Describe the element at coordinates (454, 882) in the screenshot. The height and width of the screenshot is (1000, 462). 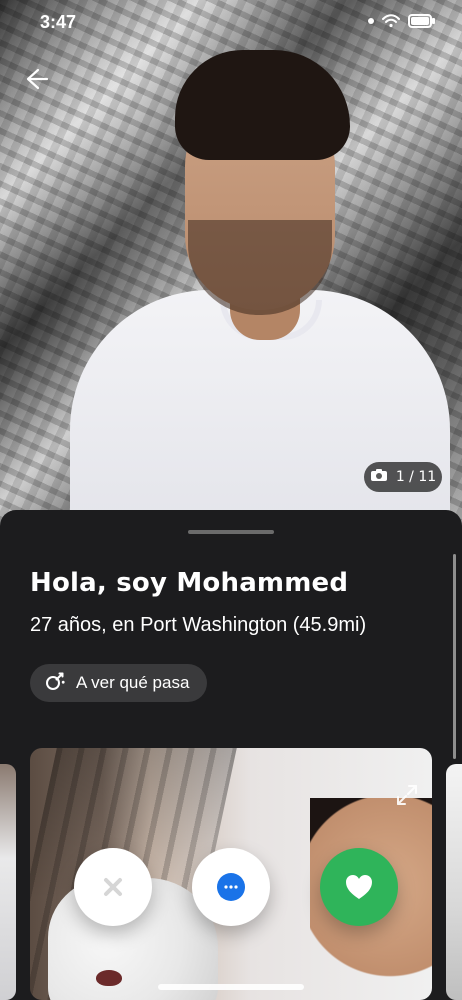
I see `next-photo-peek` at that location.